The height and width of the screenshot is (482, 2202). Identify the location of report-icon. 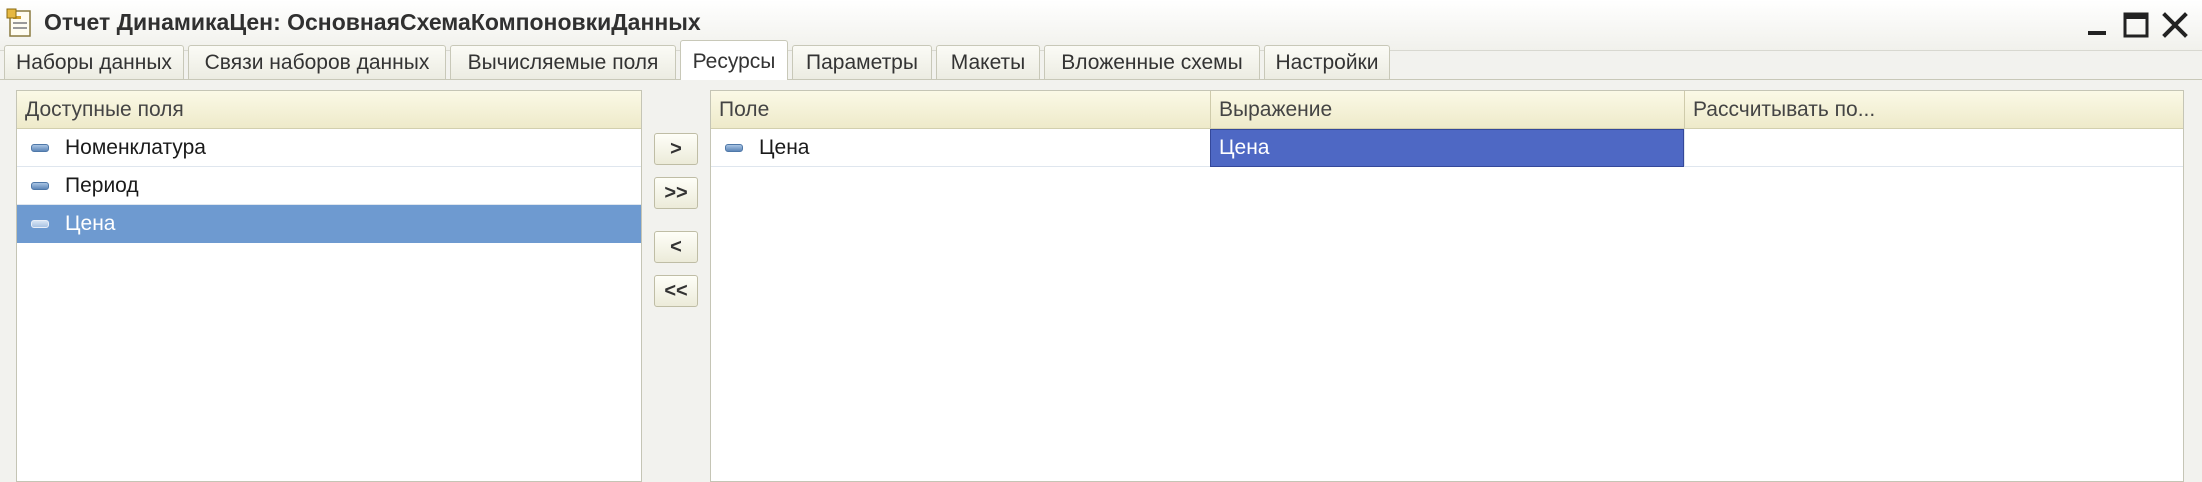
(18, 22).